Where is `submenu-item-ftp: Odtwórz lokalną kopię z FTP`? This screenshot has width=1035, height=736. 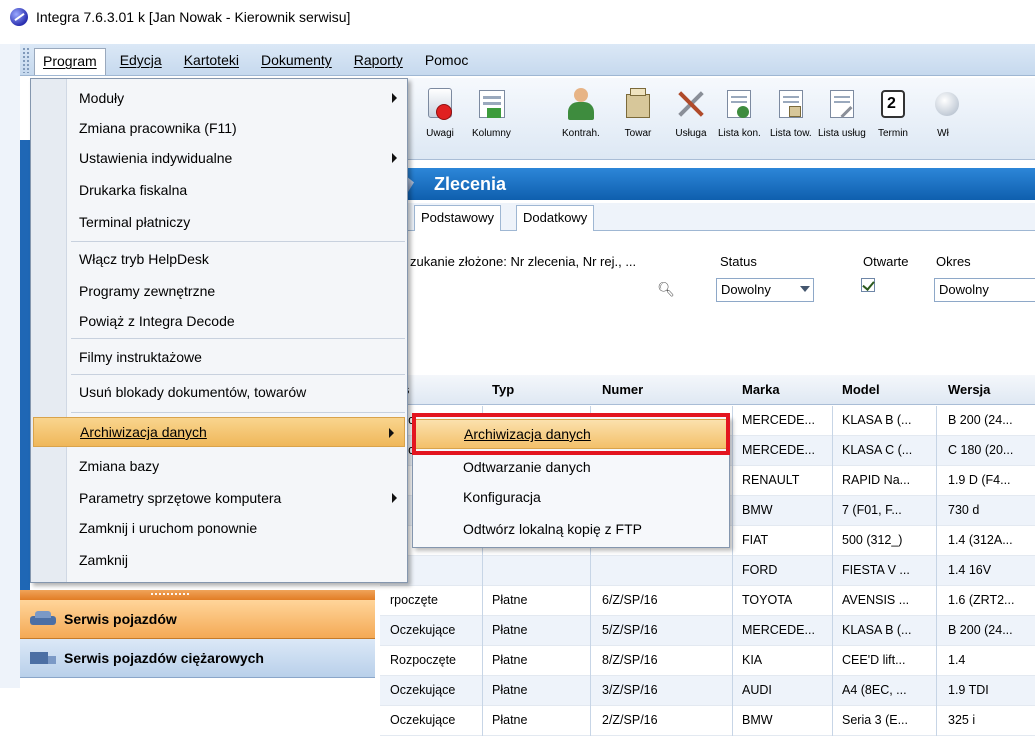 submenu-item-ftp: Odtwórz lokalną kopię z FTP is located at coordinates (571, 529).